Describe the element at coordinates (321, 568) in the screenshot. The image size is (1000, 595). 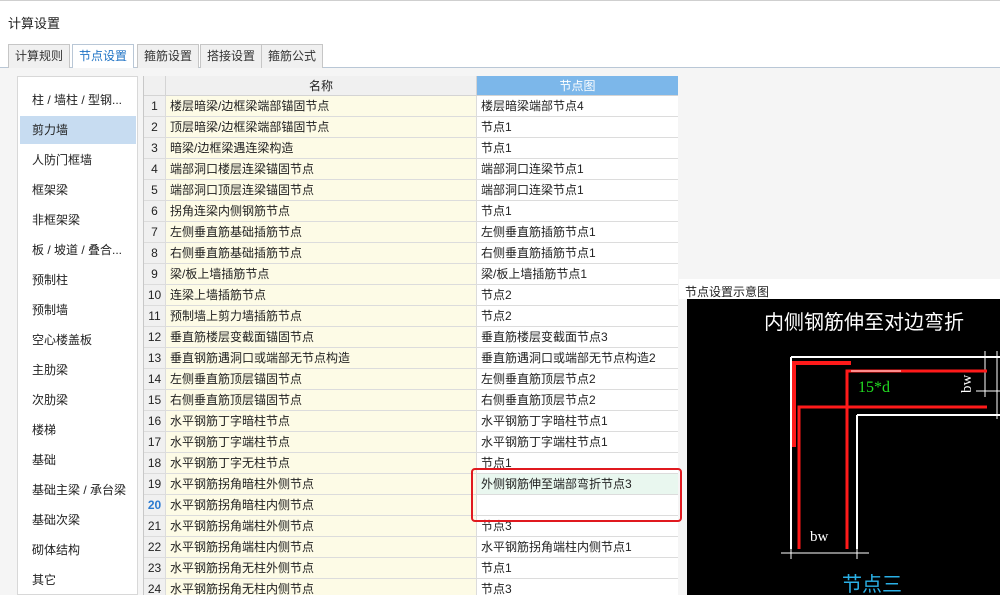
I see `setting-name-cell: 水平钢筋拐角无柱外侧节点` at that location.